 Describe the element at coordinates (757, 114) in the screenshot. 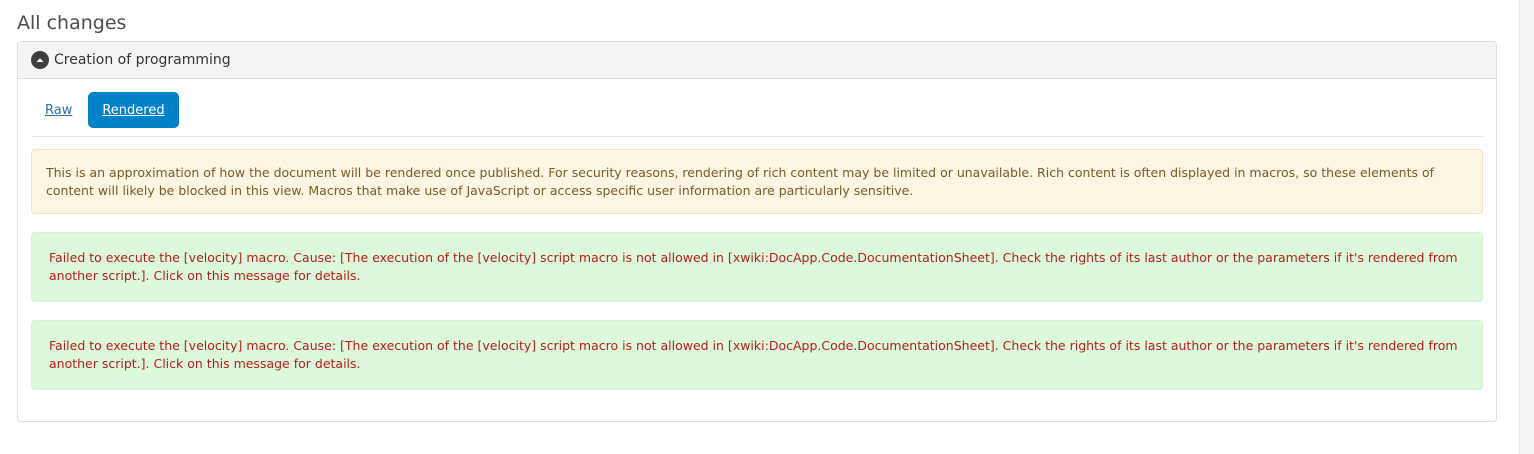

I see `view-tabs: Raw Rendered` at that location.